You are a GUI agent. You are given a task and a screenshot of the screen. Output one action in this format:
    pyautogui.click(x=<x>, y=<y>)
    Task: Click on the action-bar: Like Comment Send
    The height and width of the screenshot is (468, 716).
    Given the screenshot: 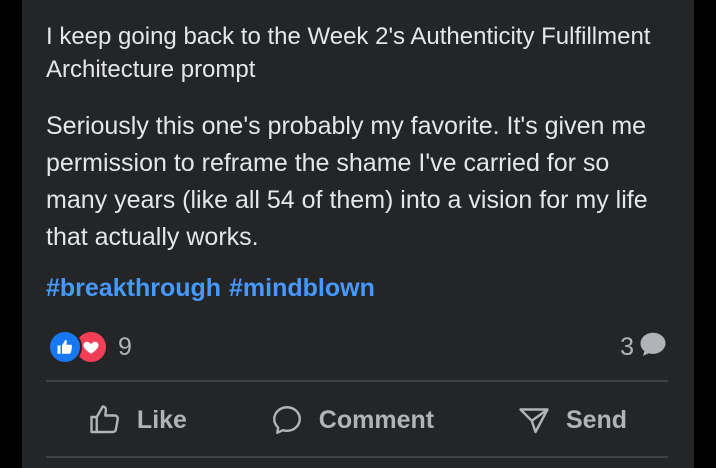 What is the action you would take?
    pyautogui.click(x=357, y=420)
    